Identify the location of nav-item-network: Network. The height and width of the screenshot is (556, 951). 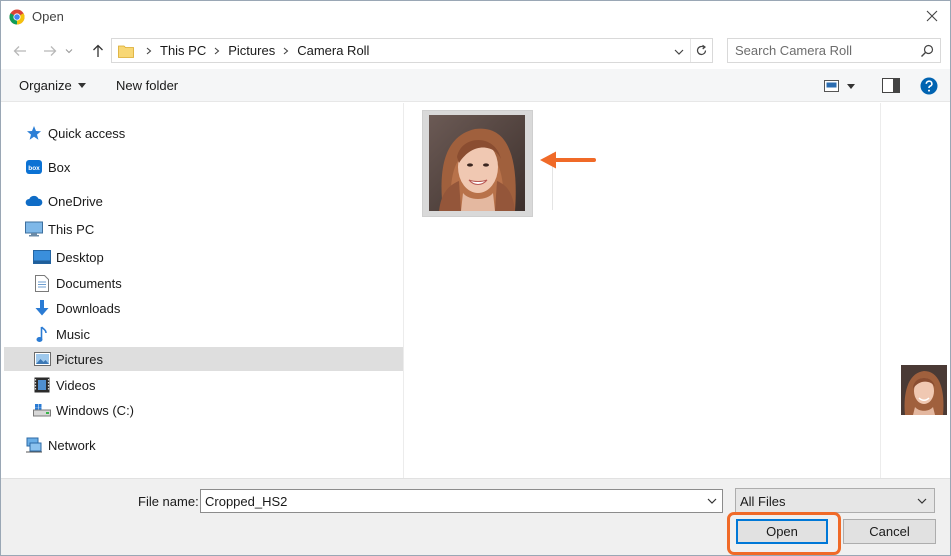
(60, 445).